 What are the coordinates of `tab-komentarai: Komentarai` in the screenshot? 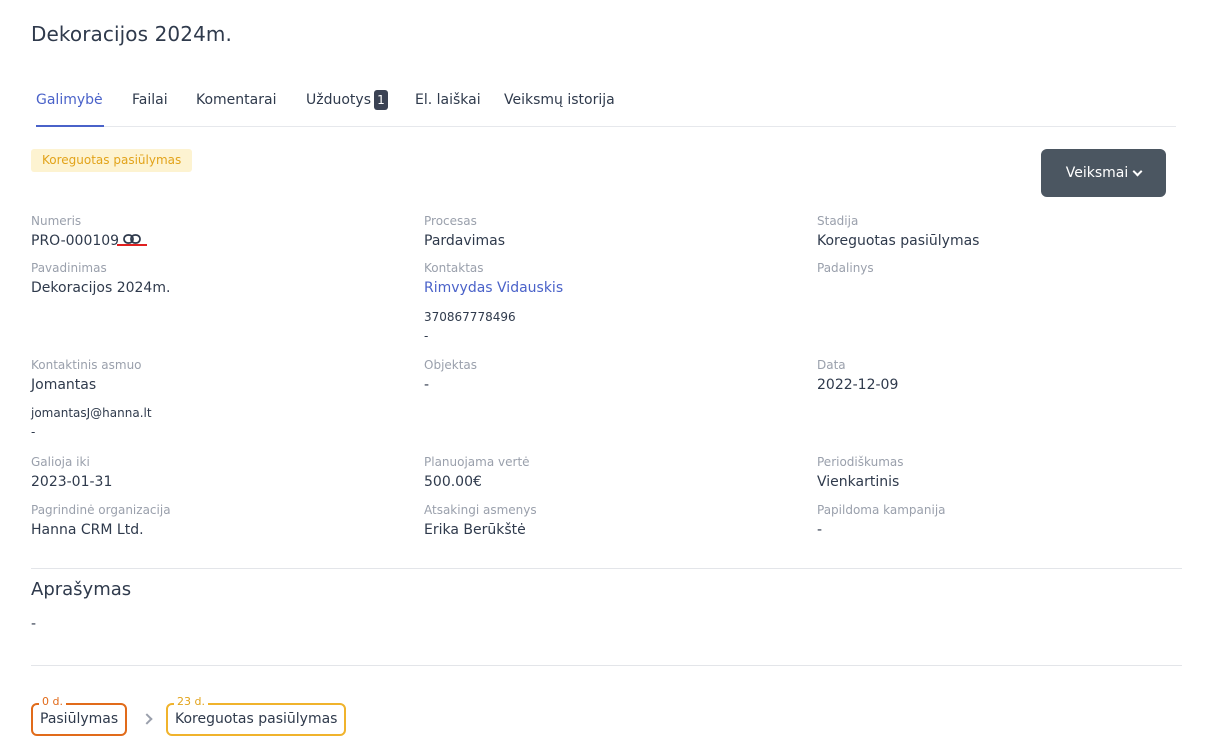 It's located at (236, 100).